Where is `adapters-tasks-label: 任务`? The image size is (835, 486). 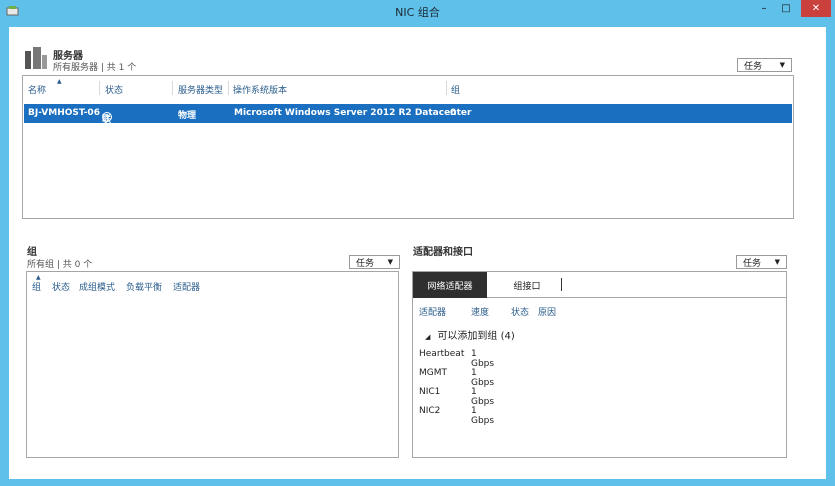 adapters-tasks-label: 任务 is located at coordinates (752, 263).